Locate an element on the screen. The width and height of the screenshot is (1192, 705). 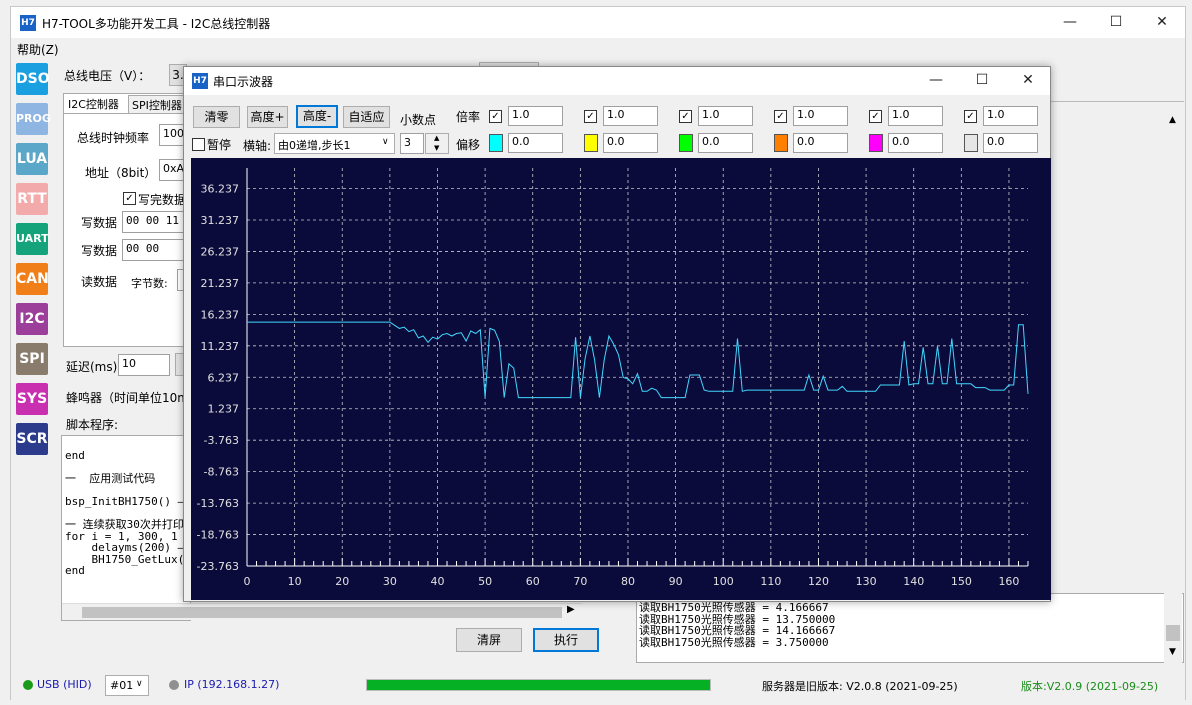
scrollbar-thumb is located at coordinates (322, 612).